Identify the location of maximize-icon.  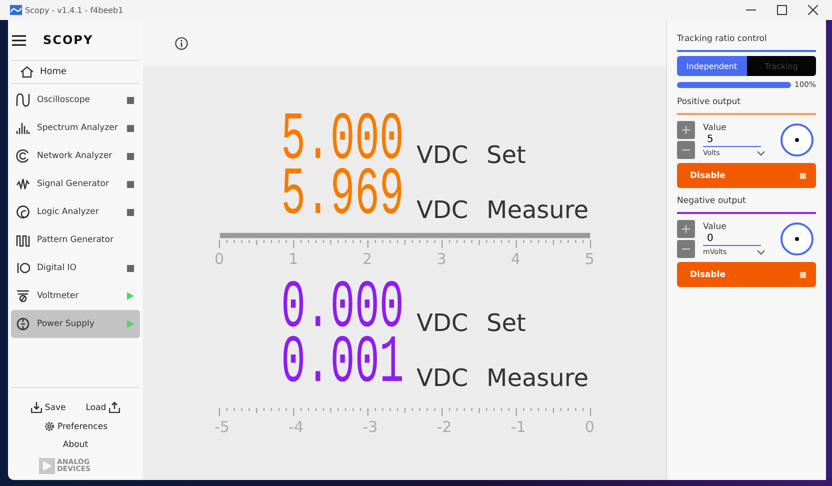
(782, 10).